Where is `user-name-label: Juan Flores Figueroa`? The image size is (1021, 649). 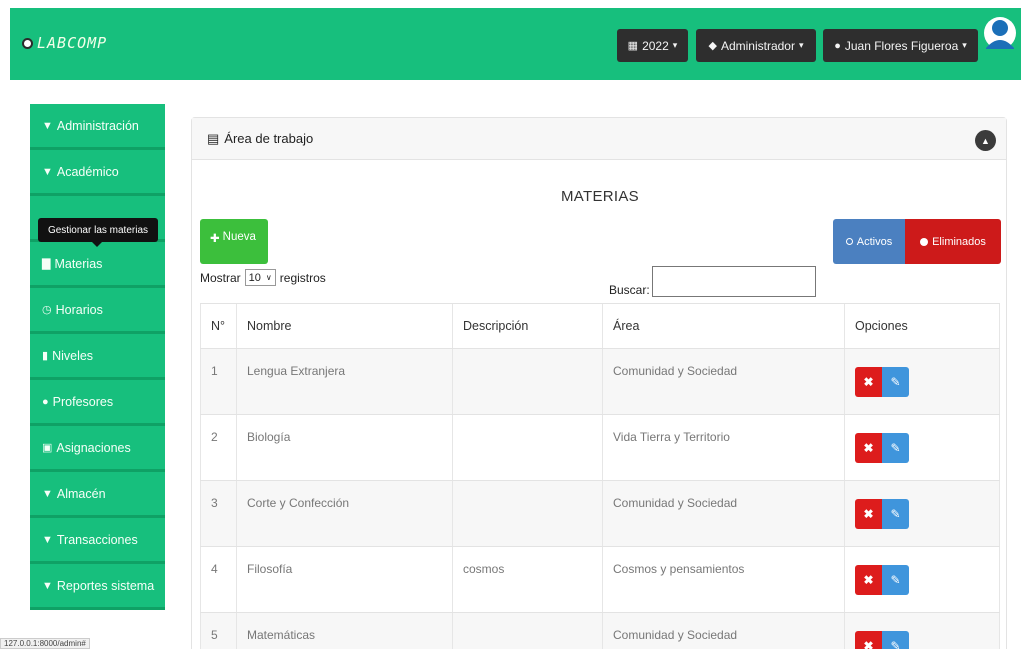 user-name-label: Juan Flores Figueroa is located at coordinates (901, 45).